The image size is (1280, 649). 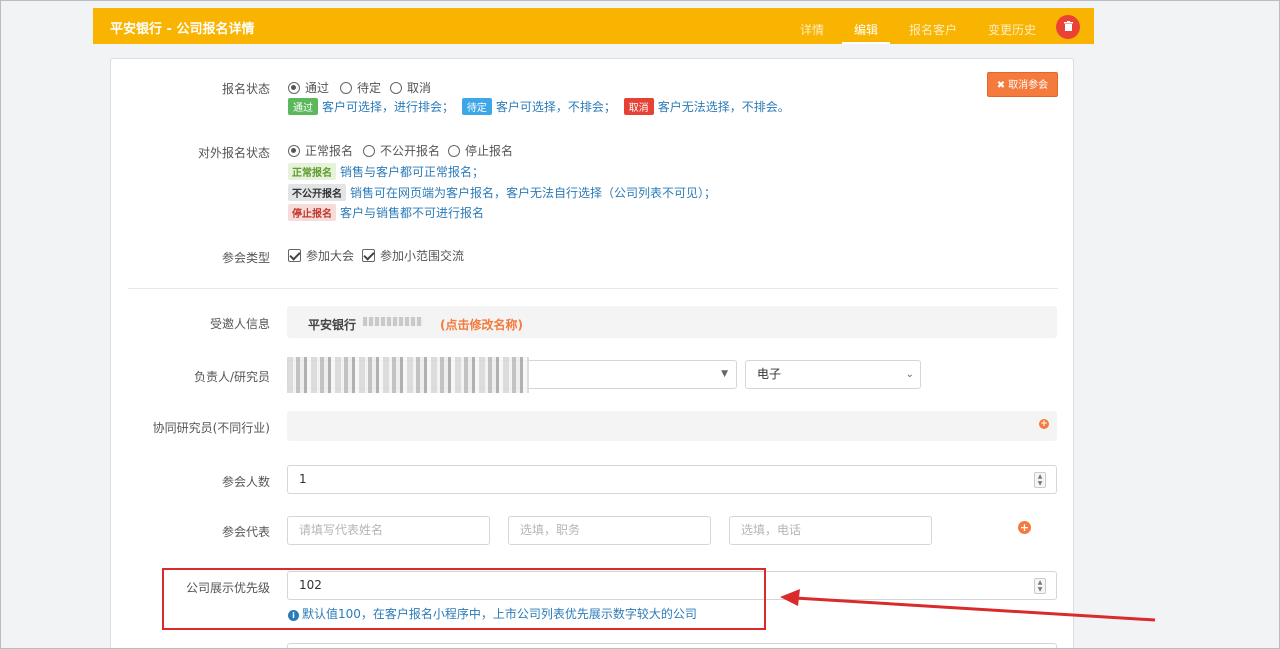 I want to click on radio-normal-signup: 正常报名, so click(x=320, y=150).